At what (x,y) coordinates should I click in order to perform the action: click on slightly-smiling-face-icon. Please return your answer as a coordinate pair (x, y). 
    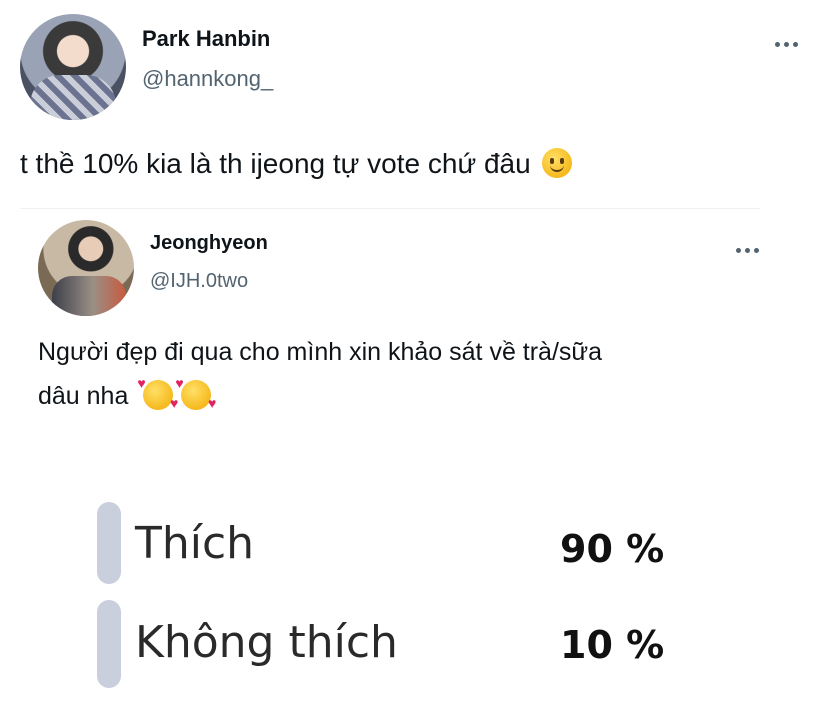
    Looking at the image, I should click on (557, 163).